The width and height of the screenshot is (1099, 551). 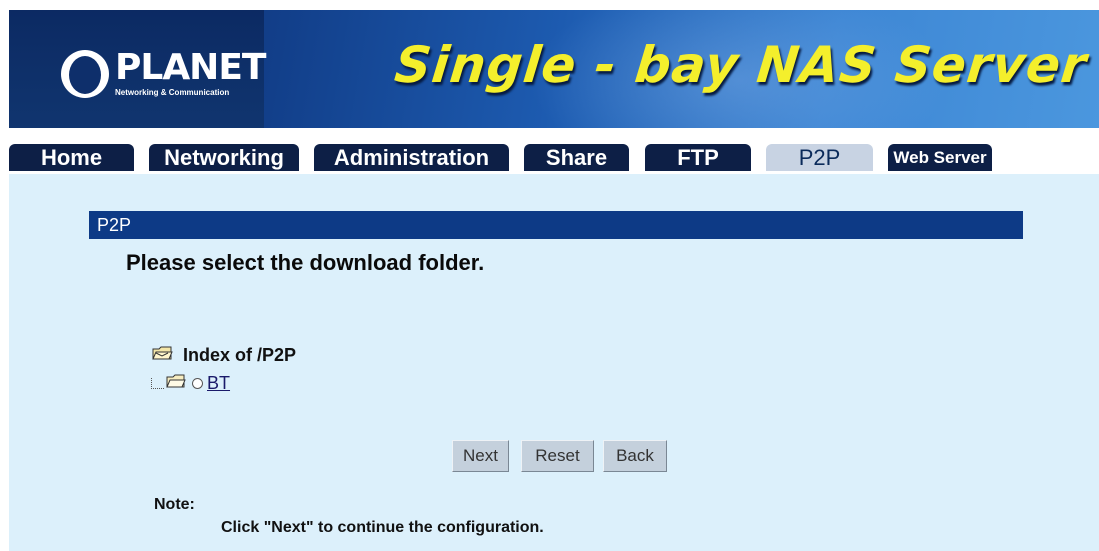 What do you see at coordinates (240, 355) in the screenshot?
I see `folder-root-label: Index of /P2P` at bounding box center [240, 355].